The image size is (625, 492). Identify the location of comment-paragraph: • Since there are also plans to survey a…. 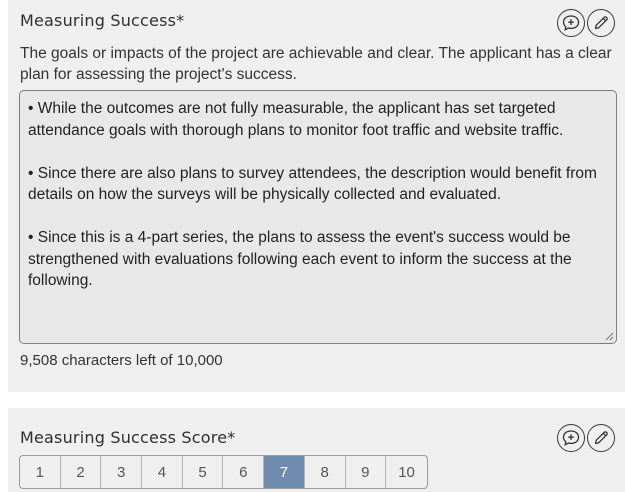
(312, 184).